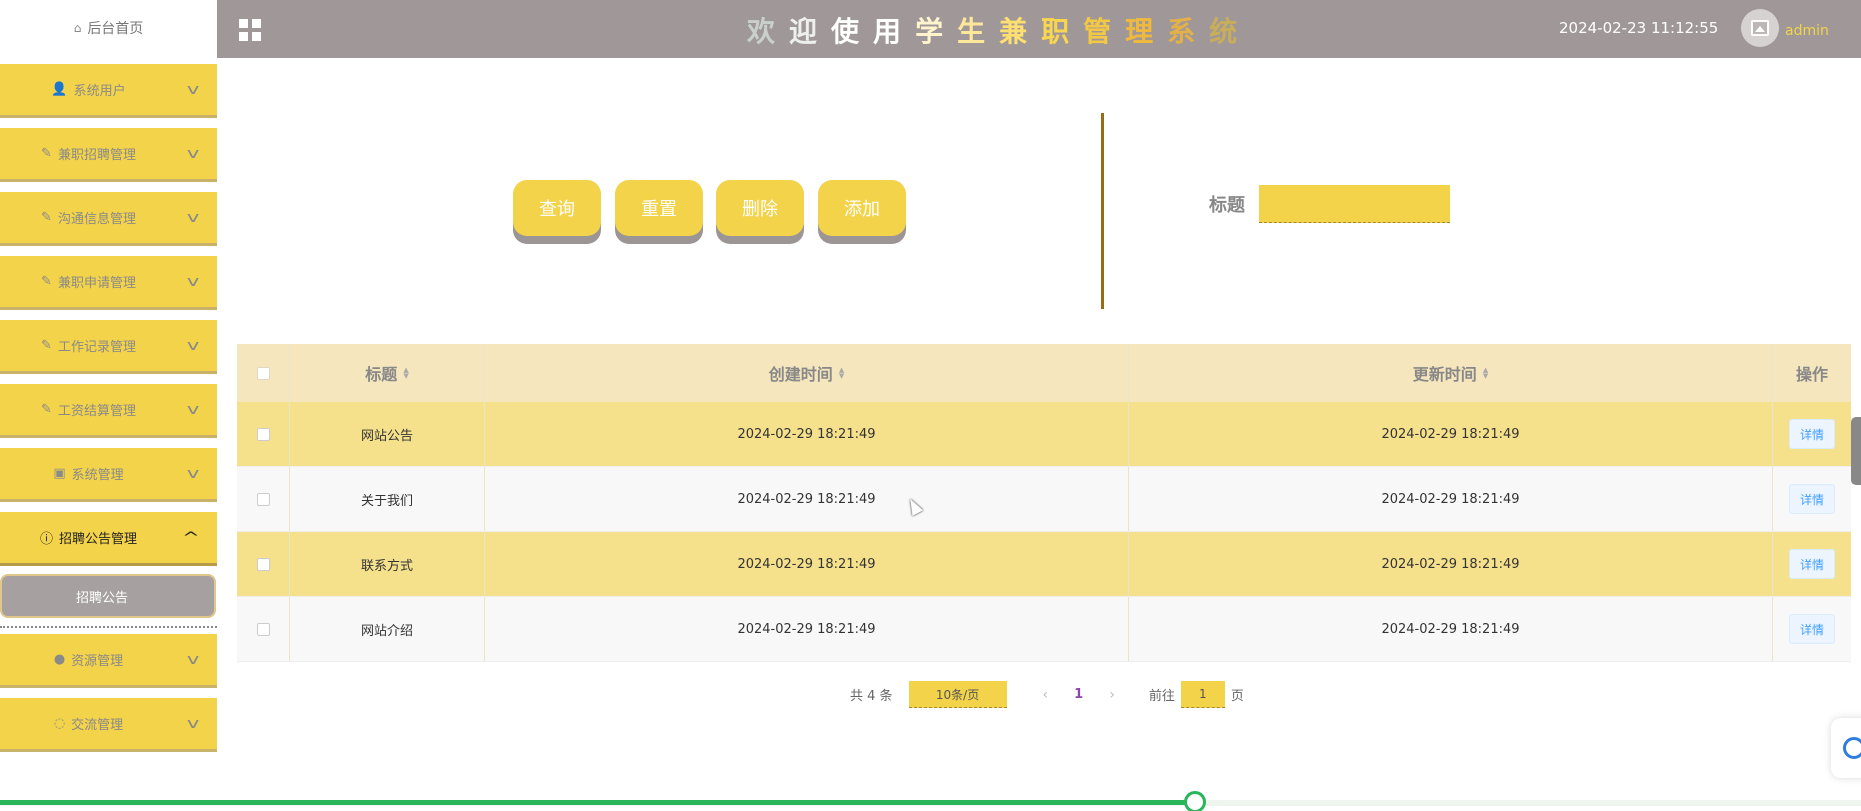 Image resolution: width=1861 pixels, height=811 pixels. I want to click on site-title: 欢迎使用学生兼职管理系统, so click(999, 30).